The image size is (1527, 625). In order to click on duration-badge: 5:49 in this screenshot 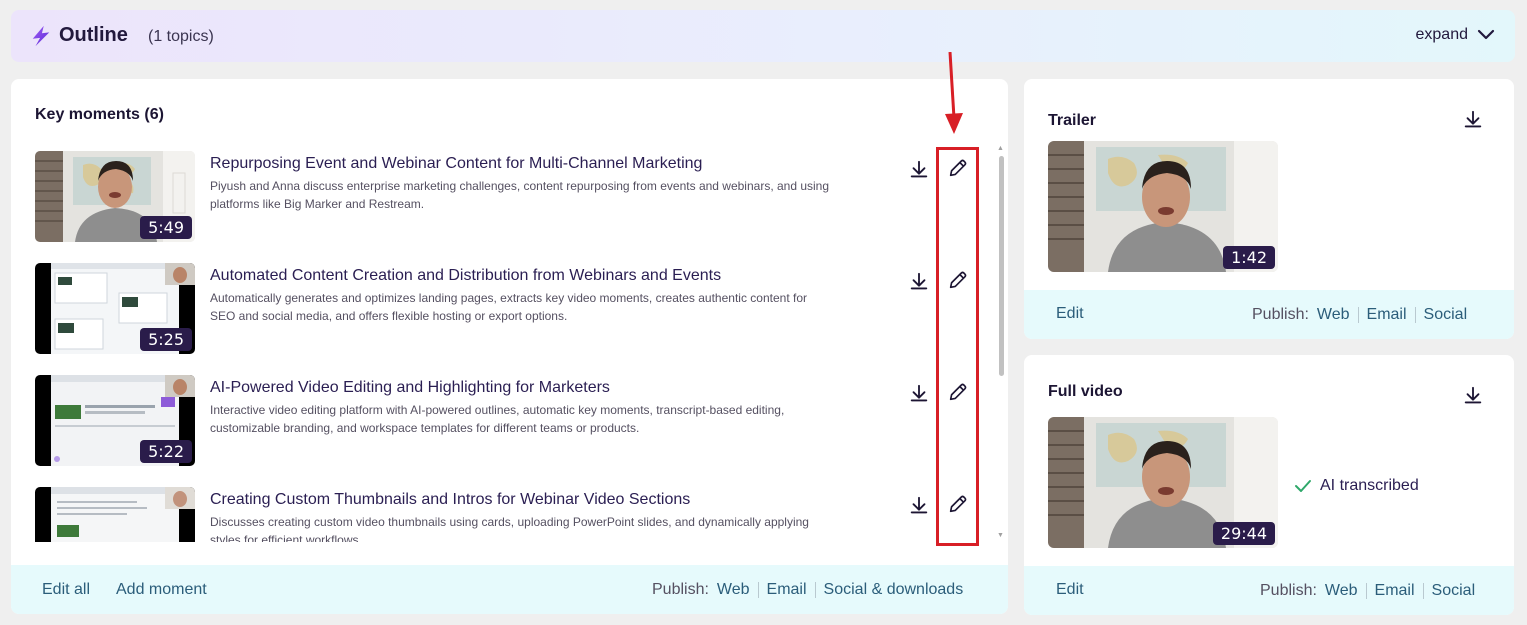, I will do `click(166, 227)`.